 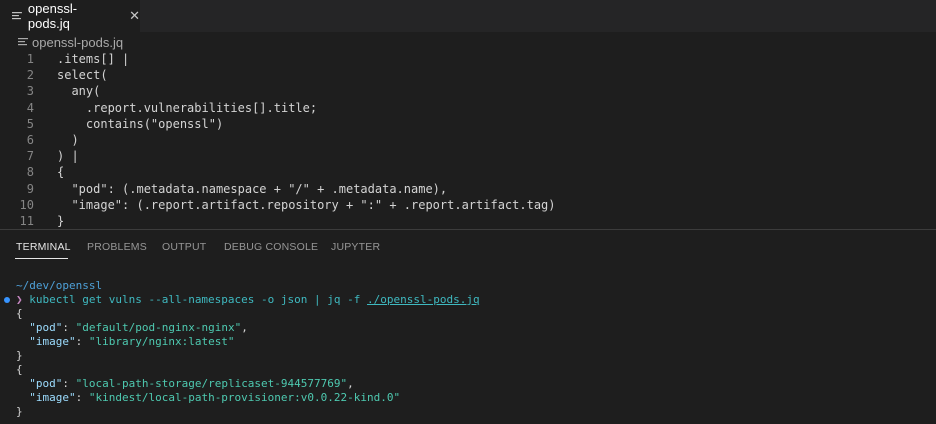 I want to click on breadcrumb-file: openssl-pods.jq, so click(x=77, y=42).